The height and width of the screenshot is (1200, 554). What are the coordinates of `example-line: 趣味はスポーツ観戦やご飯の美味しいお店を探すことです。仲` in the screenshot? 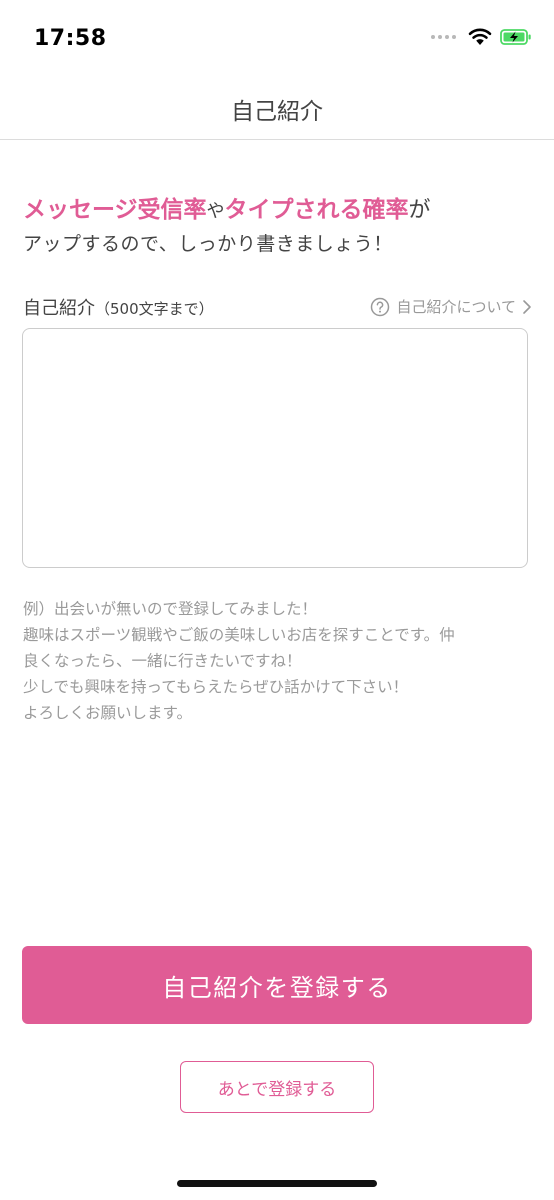 It's located at (239, 635).